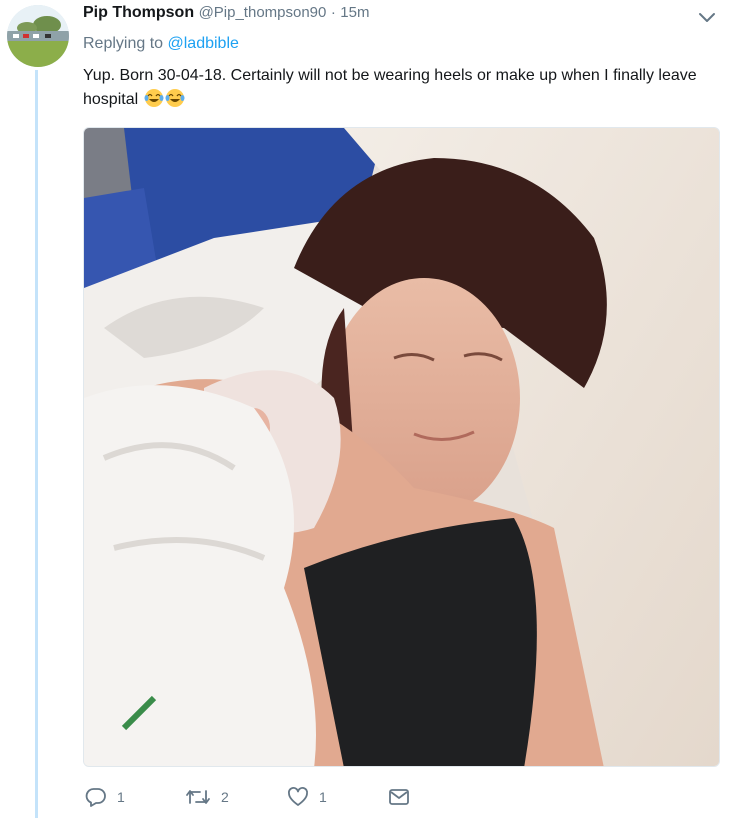  Describe the element at coordinates (263, 12) in the screenshot. I see `author-handle: @Pip_thompson90` at that location.